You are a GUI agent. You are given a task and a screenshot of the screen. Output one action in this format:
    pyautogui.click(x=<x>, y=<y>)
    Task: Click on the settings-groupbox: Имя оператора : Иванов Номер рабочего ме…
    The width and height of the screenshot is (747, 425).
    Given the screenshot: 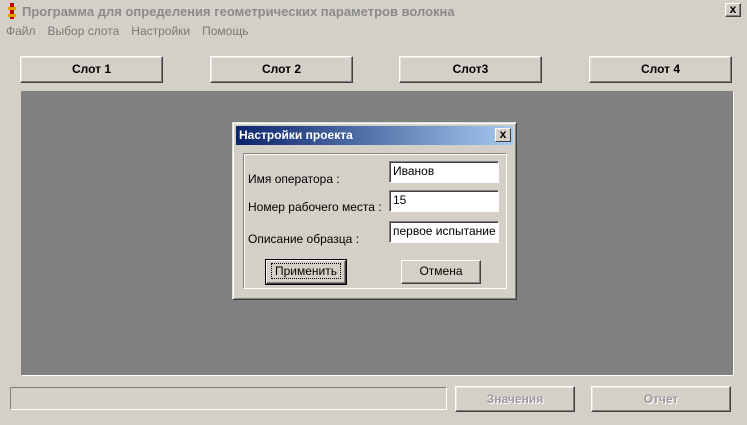 What is the action you would take?
    pyautogui.click(x=375, y=221)
    